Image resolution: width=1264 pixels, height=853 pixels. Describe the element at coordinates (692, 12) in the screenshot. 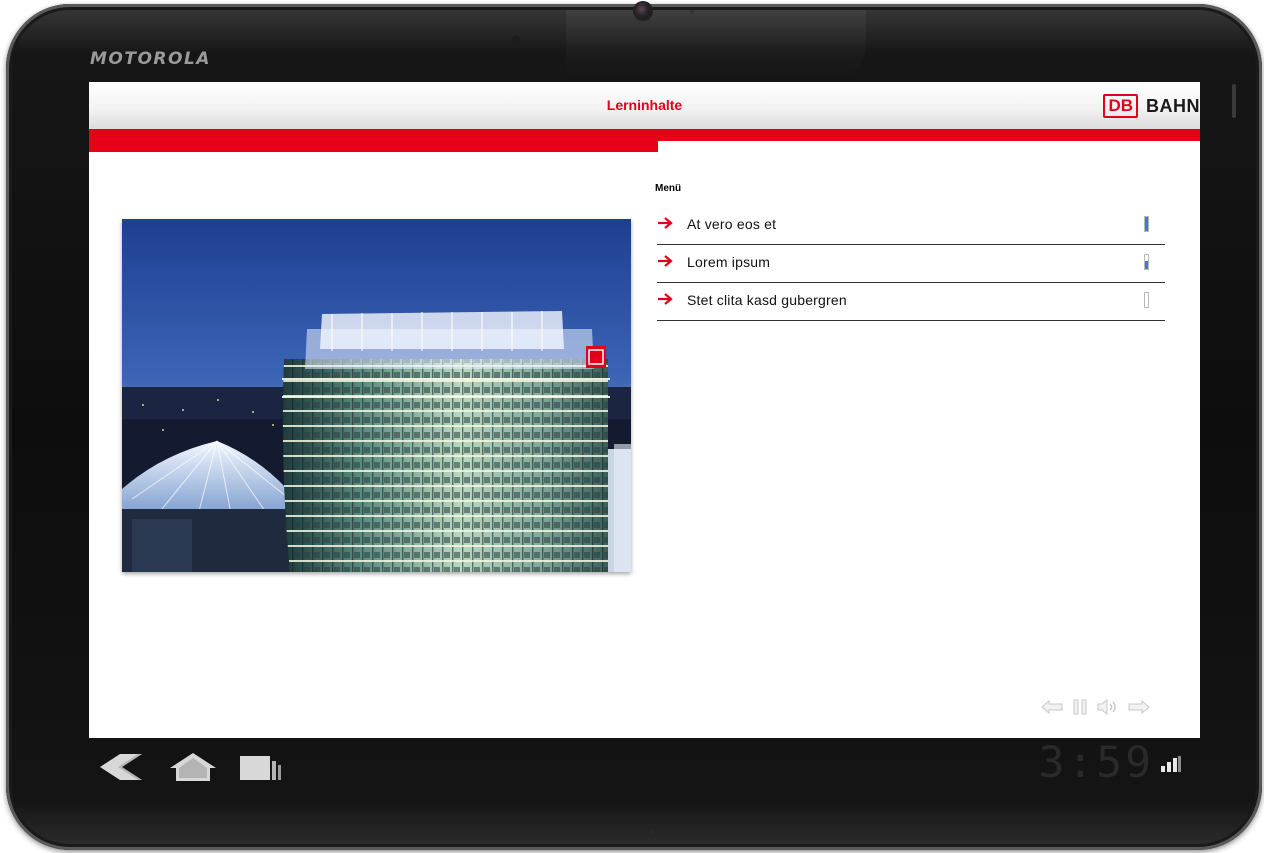

I see `proximity-sensor` at that location.